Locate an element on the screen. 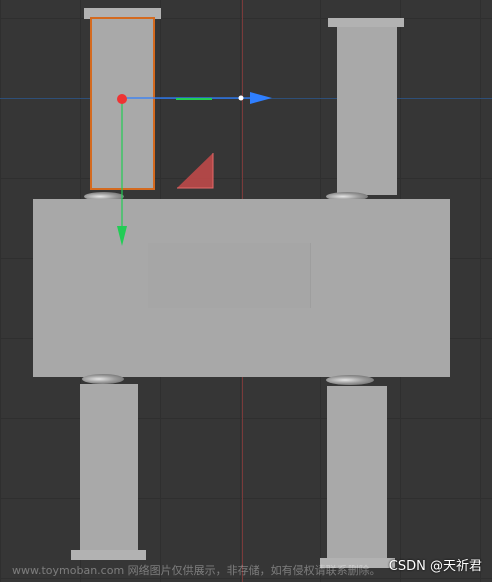  gizmo-plane-handle-icon is located at coordinates (195, 170).